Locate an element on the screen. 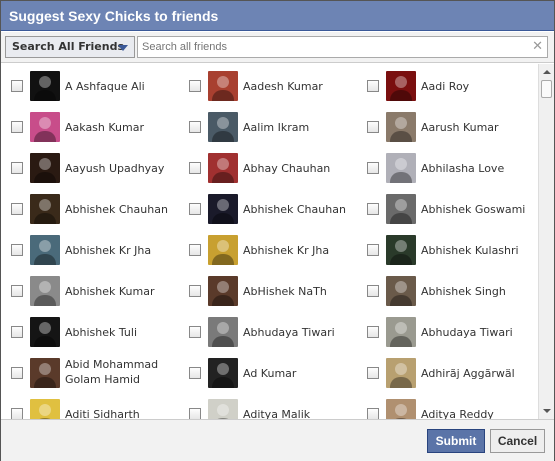  friend-item: Abhishek Kumar is located at coordinates (90, 291).